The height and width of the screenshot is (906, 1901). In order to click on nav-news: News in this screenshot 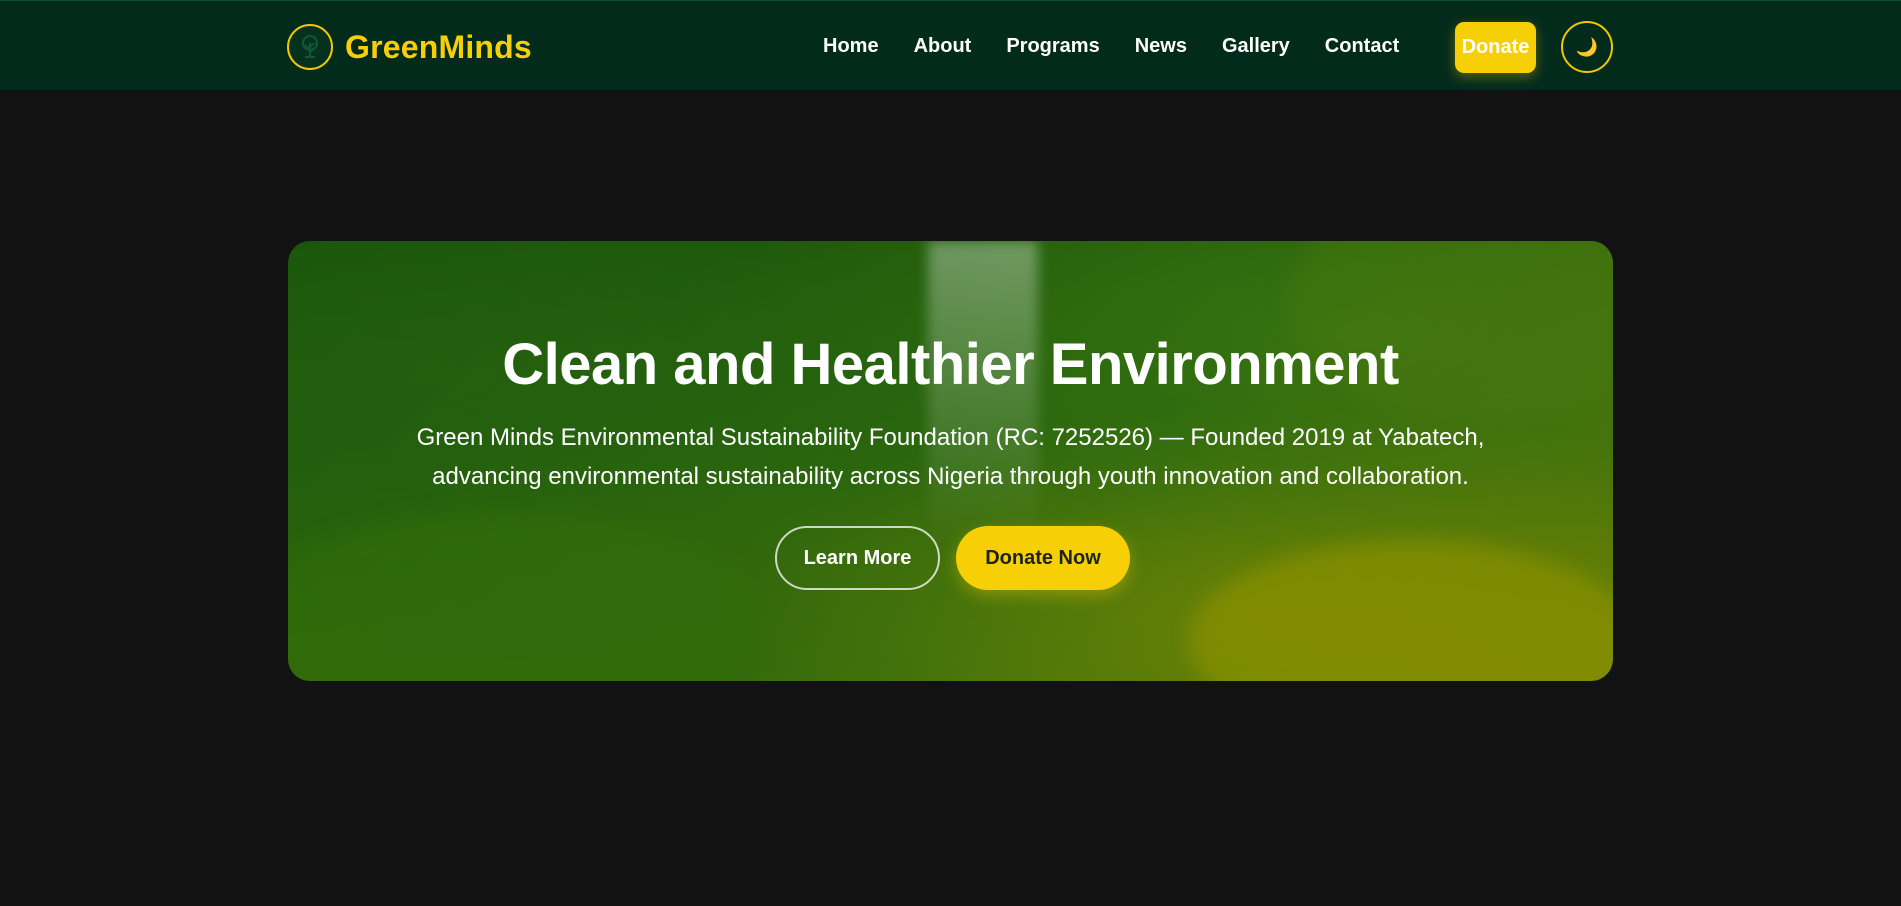, I will do `click(1161, 46)`.